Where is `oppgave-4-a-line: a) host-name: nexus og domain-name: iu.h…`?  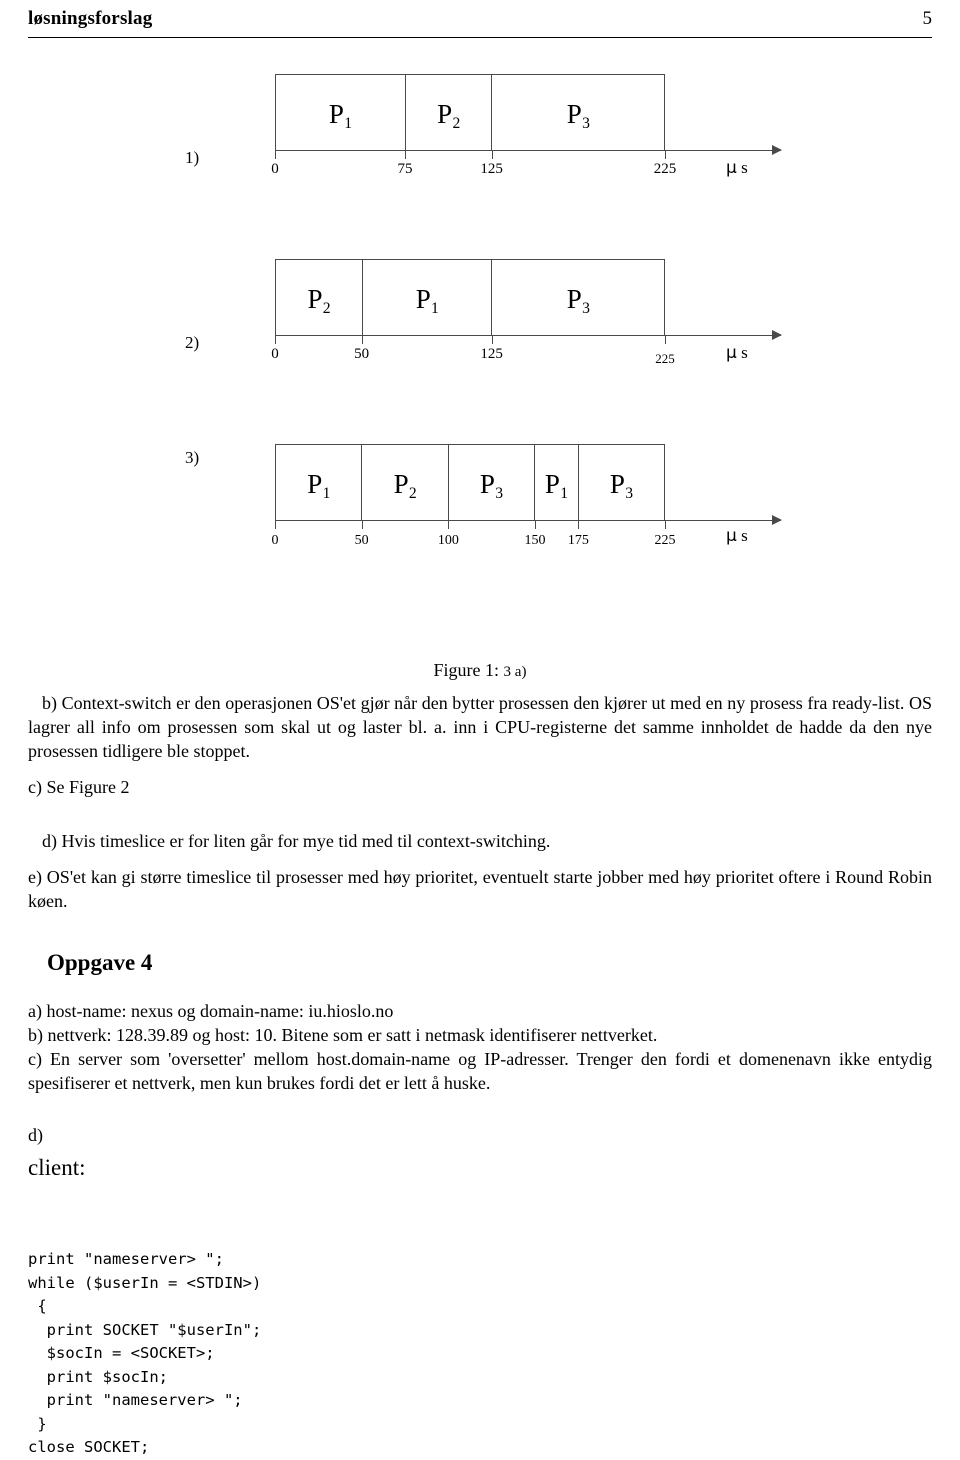
oppgave-4-a-line: a) host-name: nexus og domain-name: iu.h… is located at coordinates (211, 1011).